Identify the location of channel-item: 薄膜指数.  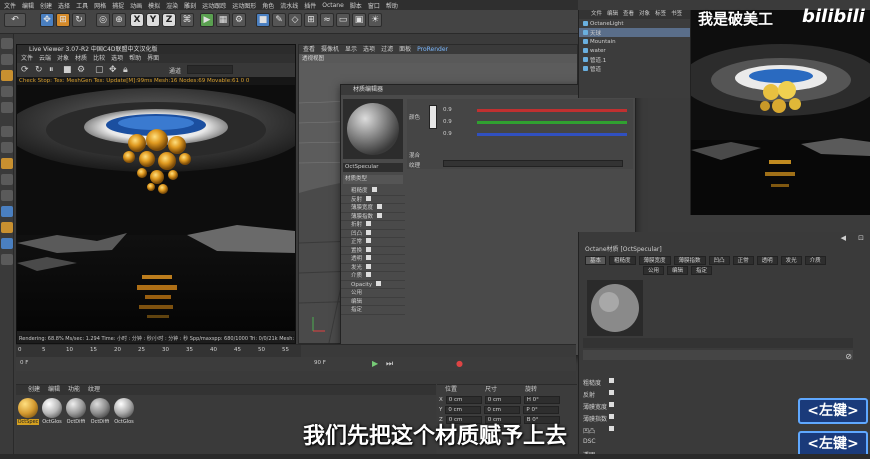
(373, 216).